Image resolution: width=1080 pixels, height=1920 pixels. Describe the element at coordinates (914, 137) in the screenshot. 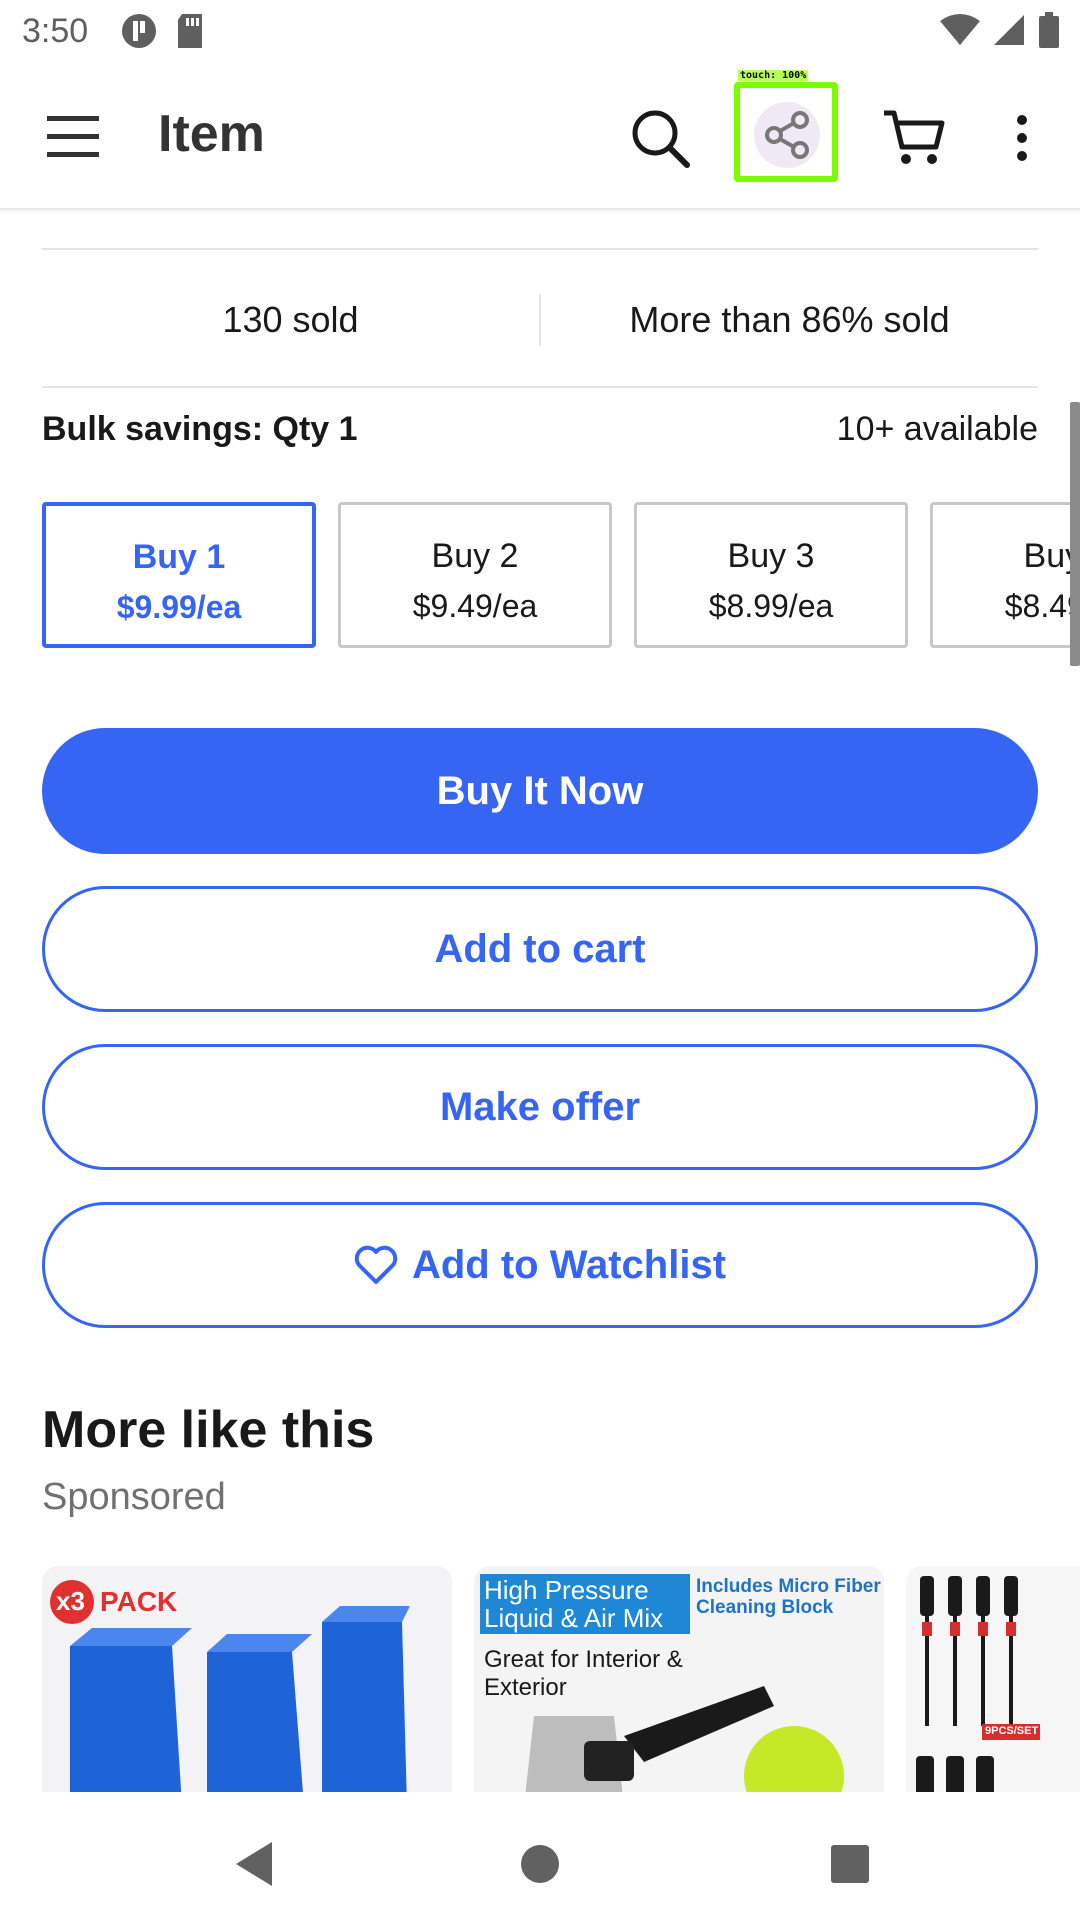

I see `cart-icon` at that location.